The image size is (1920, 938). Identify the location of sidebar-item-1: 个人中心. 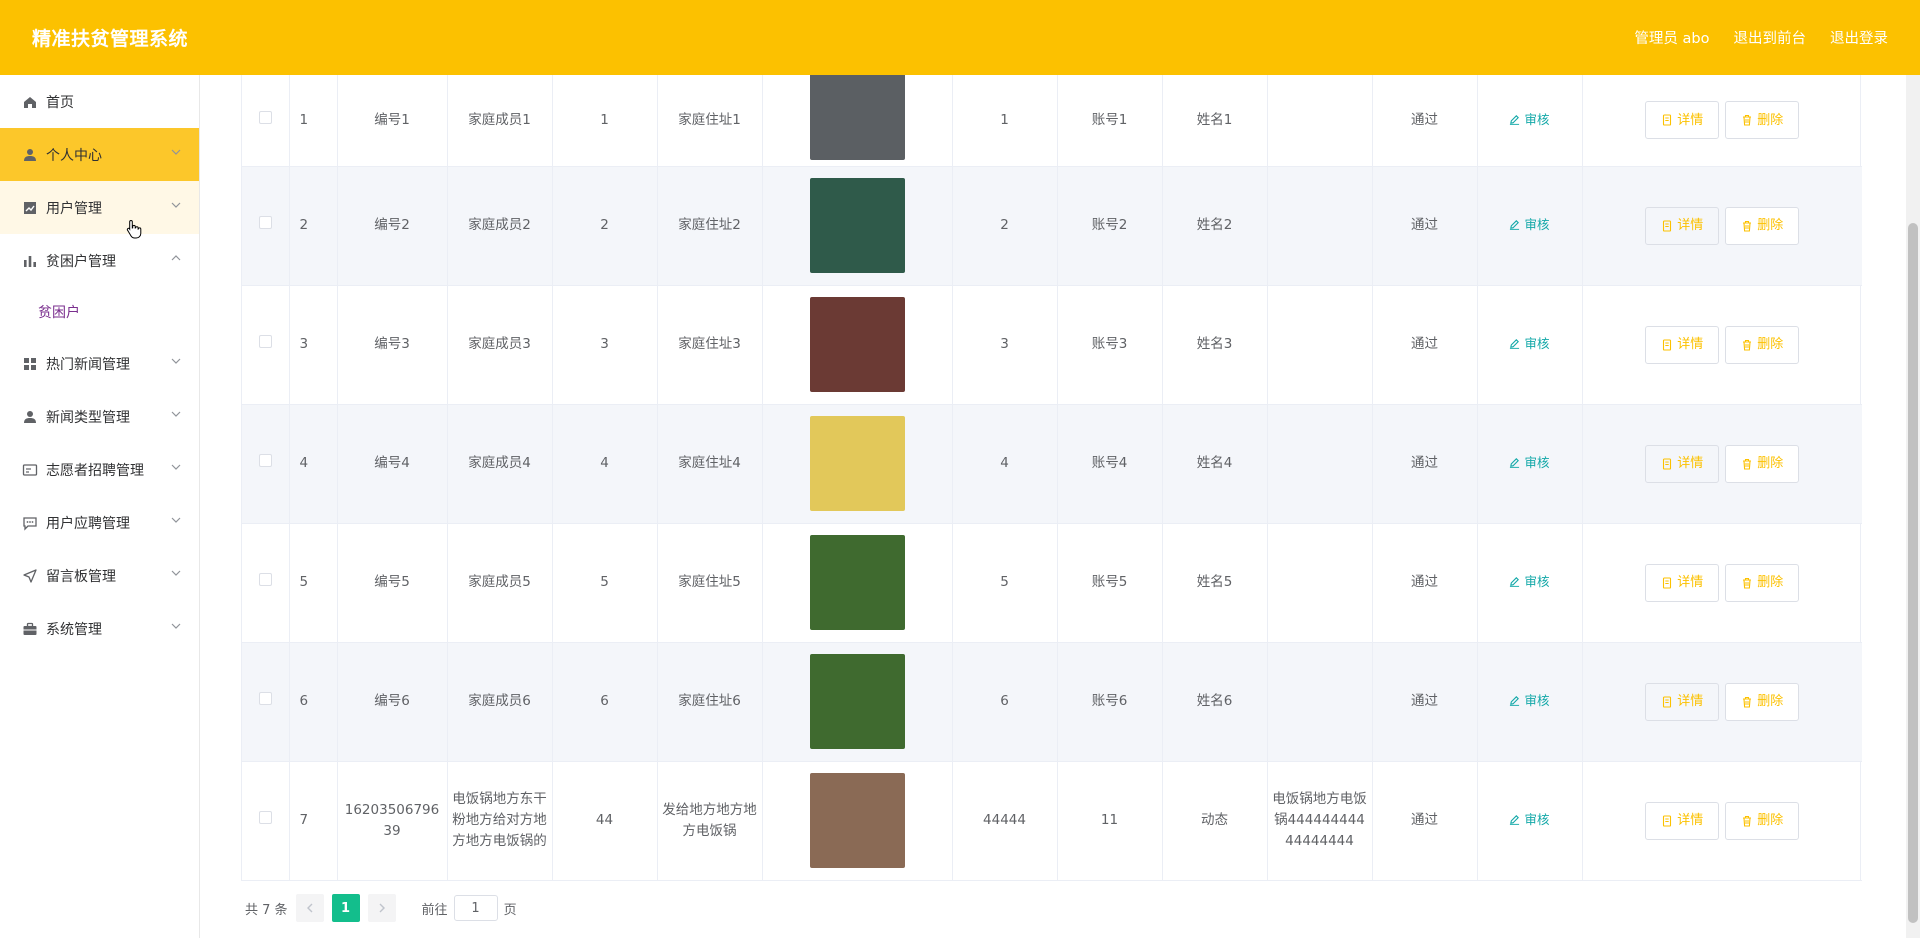
(99, 154).